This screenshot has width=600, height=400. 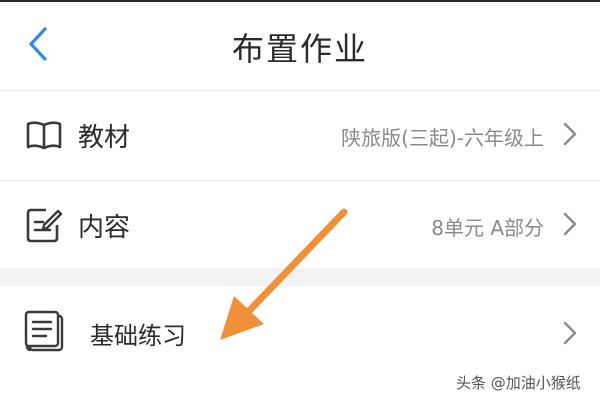 What do you see at coordinates (44, 135) in the screenshot?
I see `book-icon` at bounding box center [44, 135].